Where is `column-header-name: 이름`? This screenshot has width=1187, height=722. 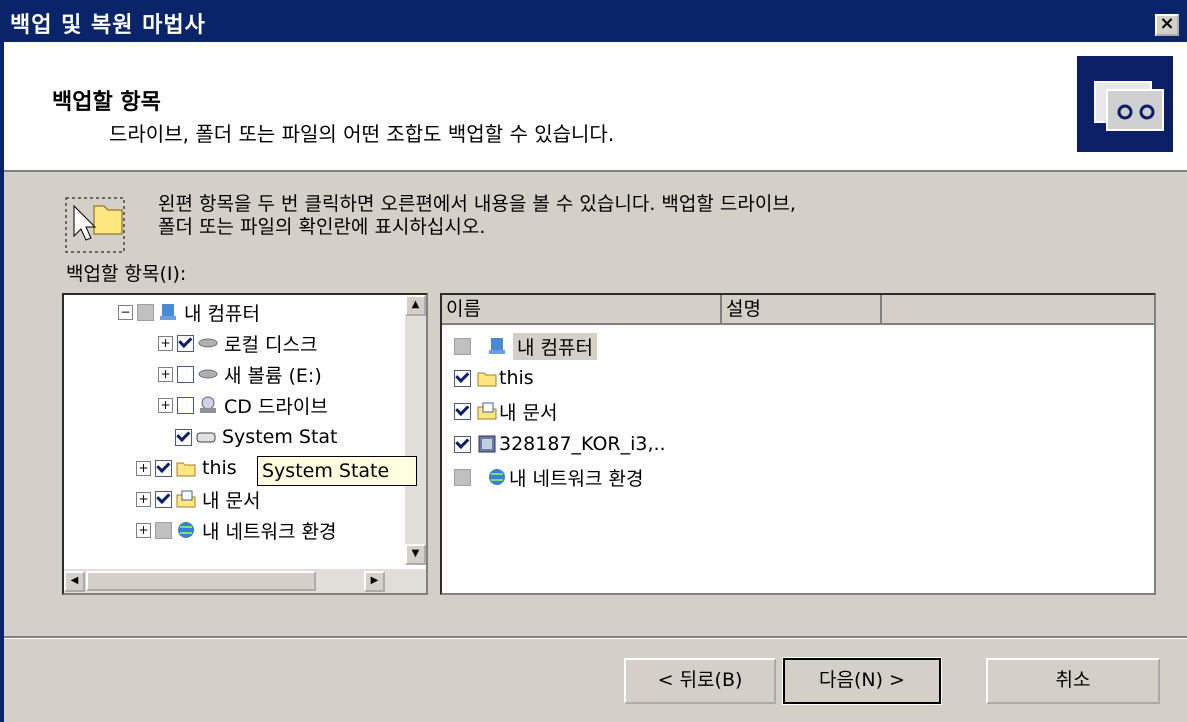 column-header-name: 이름 is located at coordinates (582, 310).